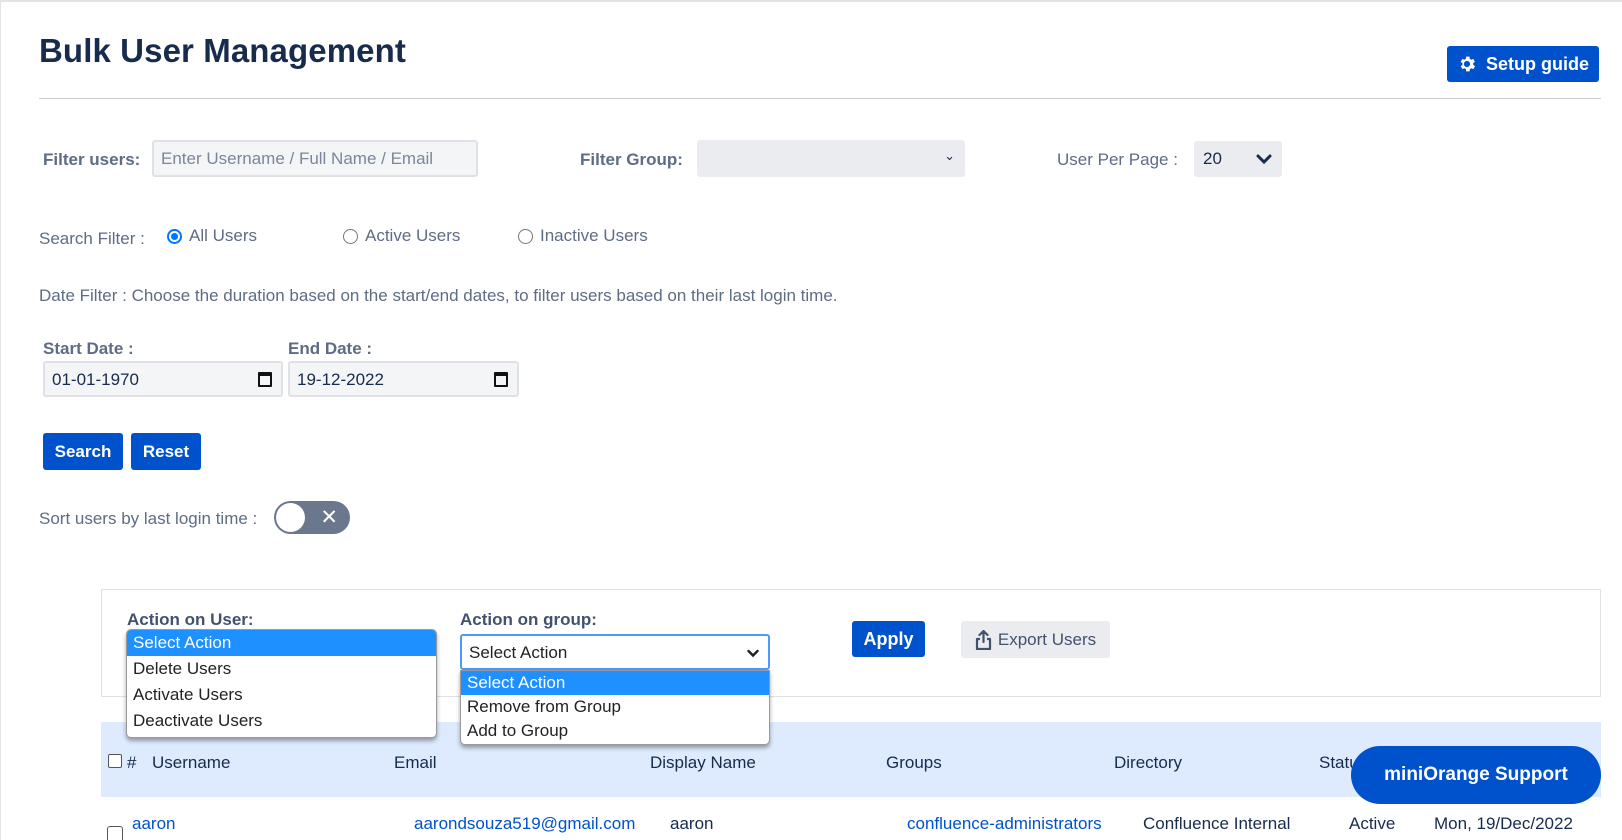 This screenshot has width=1622, height=840. Describe the element at coordinates (330, 348) in the screenshot. I see `end-date-label: End Date :` at that location.